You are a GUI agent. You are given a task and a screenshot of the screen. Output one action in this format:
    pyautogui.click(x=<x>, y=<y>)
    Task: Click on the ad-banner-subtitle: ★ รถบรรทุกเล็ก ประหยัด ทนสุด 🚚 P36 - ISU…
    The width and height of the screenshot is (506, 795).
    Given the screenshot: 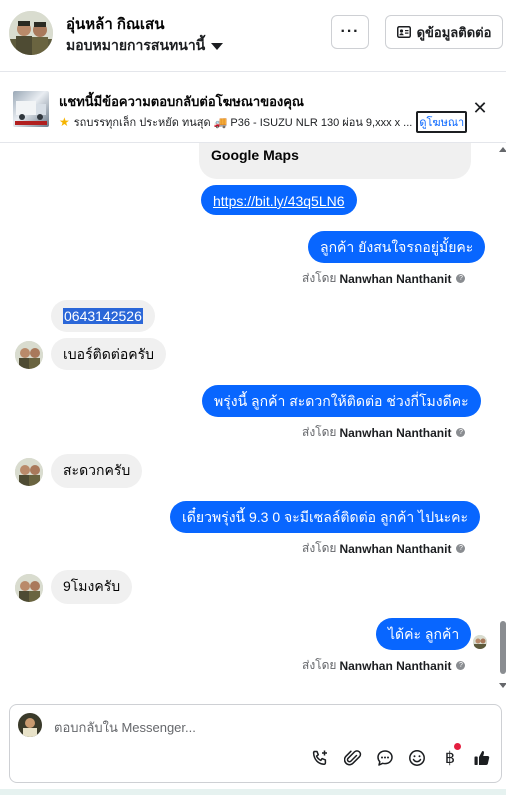 What is the action you would take?
    pyautogui.click(x=263, y=122)
    